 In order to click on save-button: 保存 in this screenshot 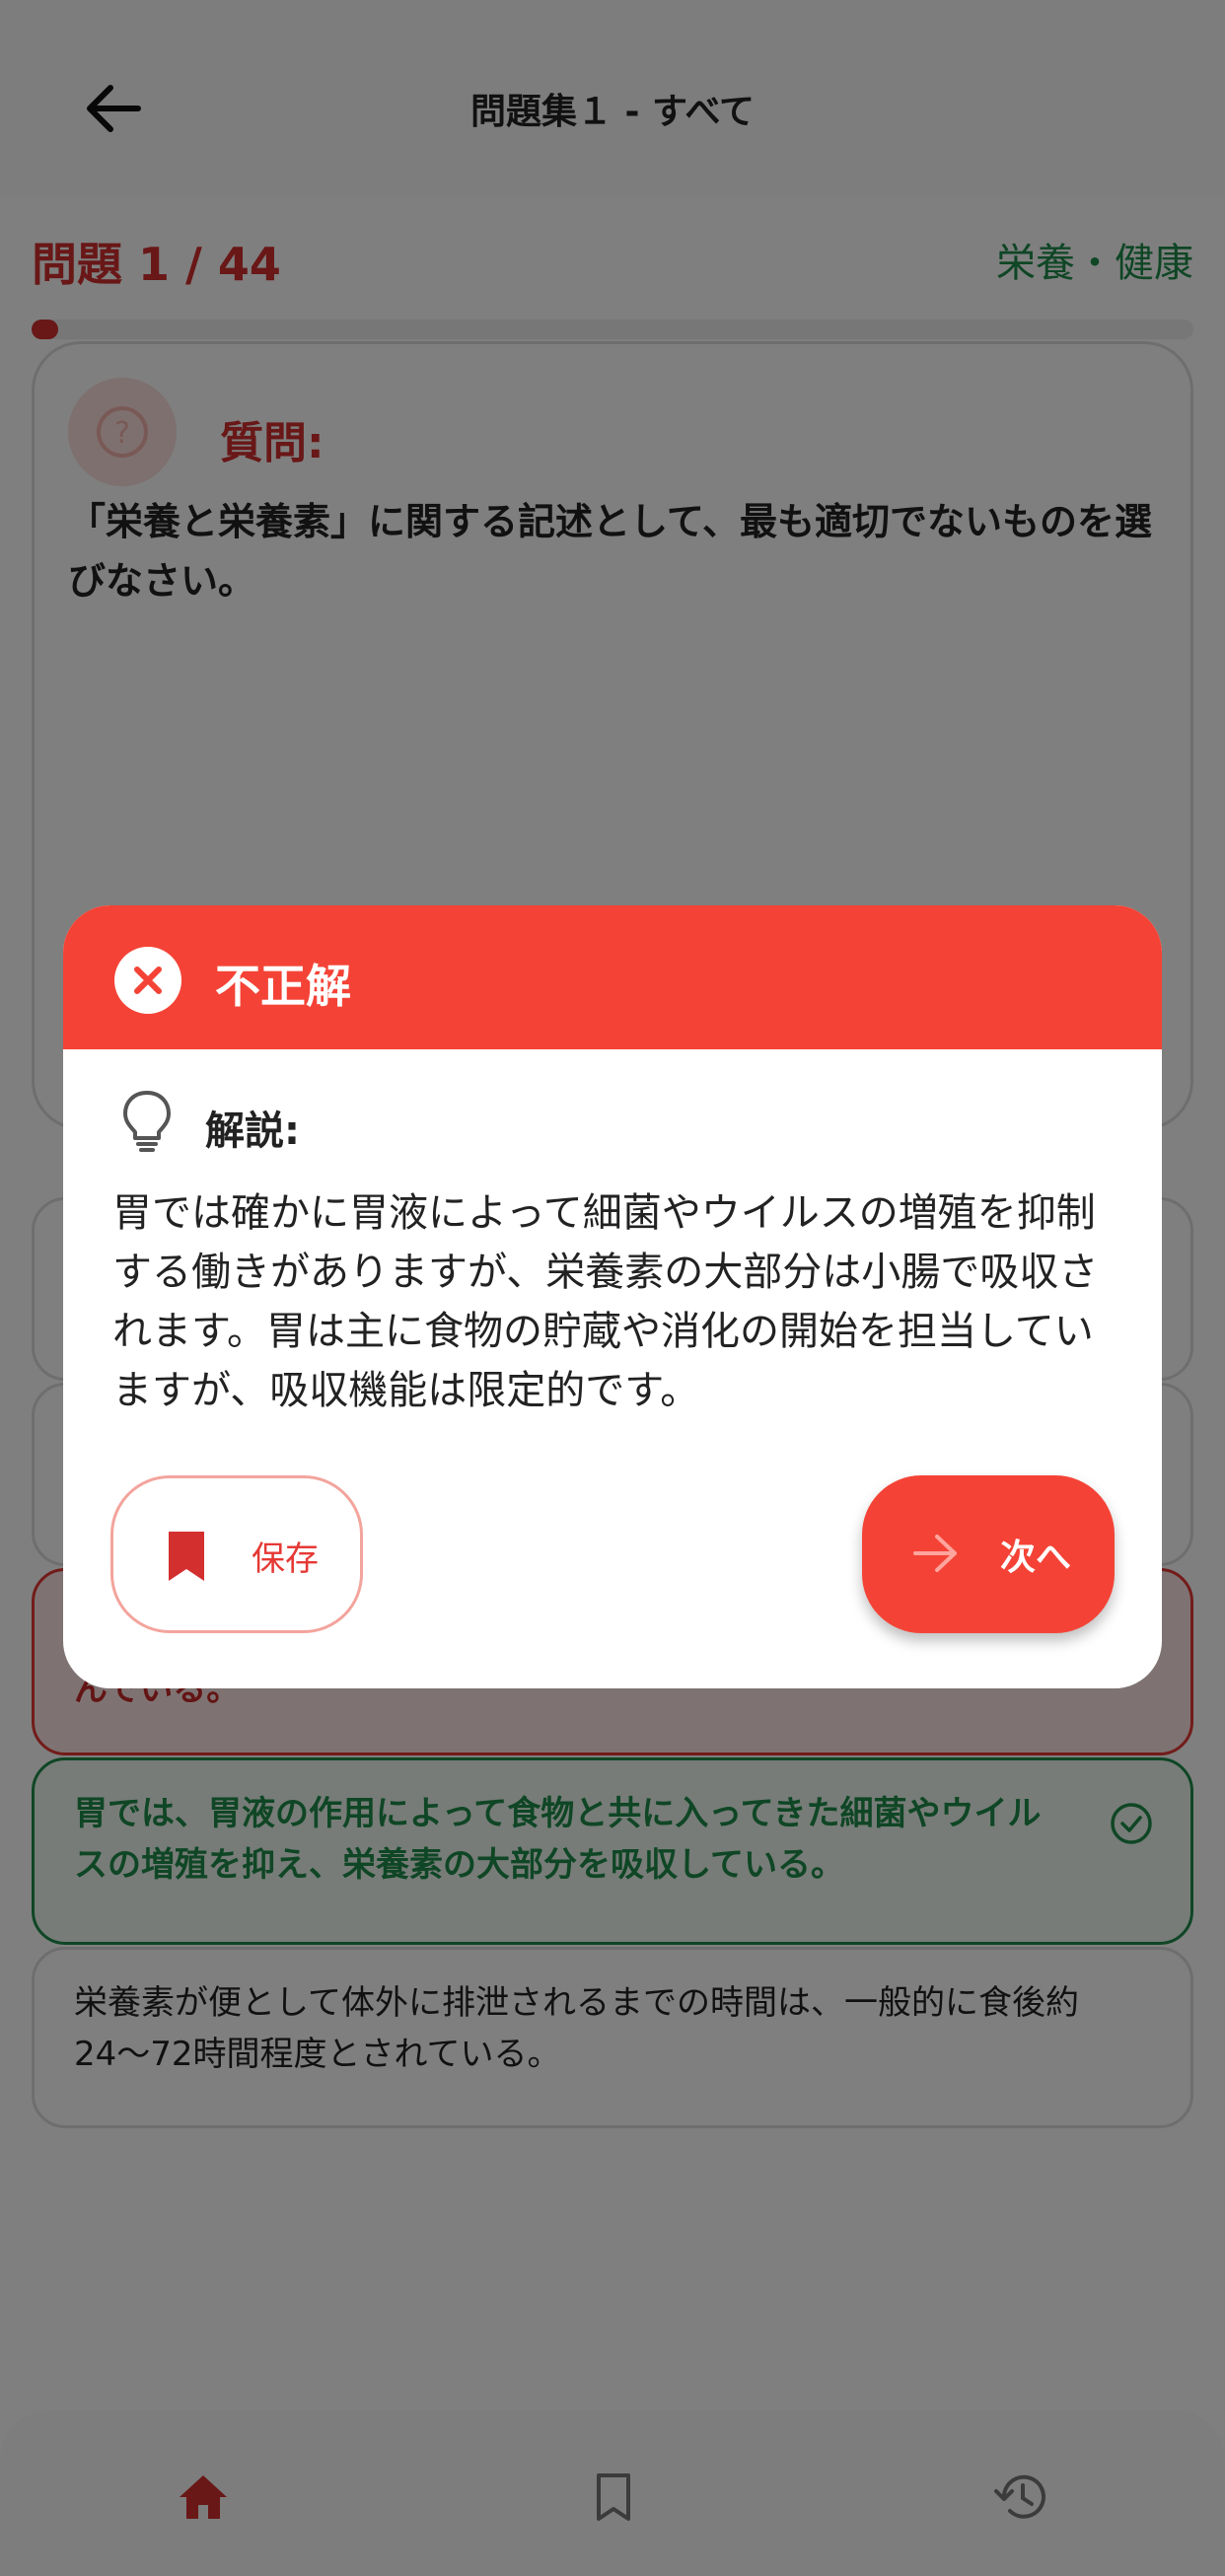, I will do `click(236, 1554)`.